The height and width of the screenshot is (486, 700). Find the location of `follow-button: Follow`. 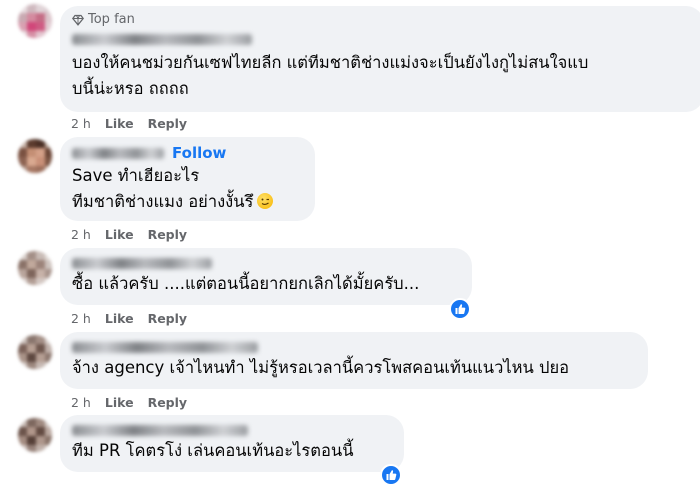

follow-button: Follow is located at coordinates (199, 153).